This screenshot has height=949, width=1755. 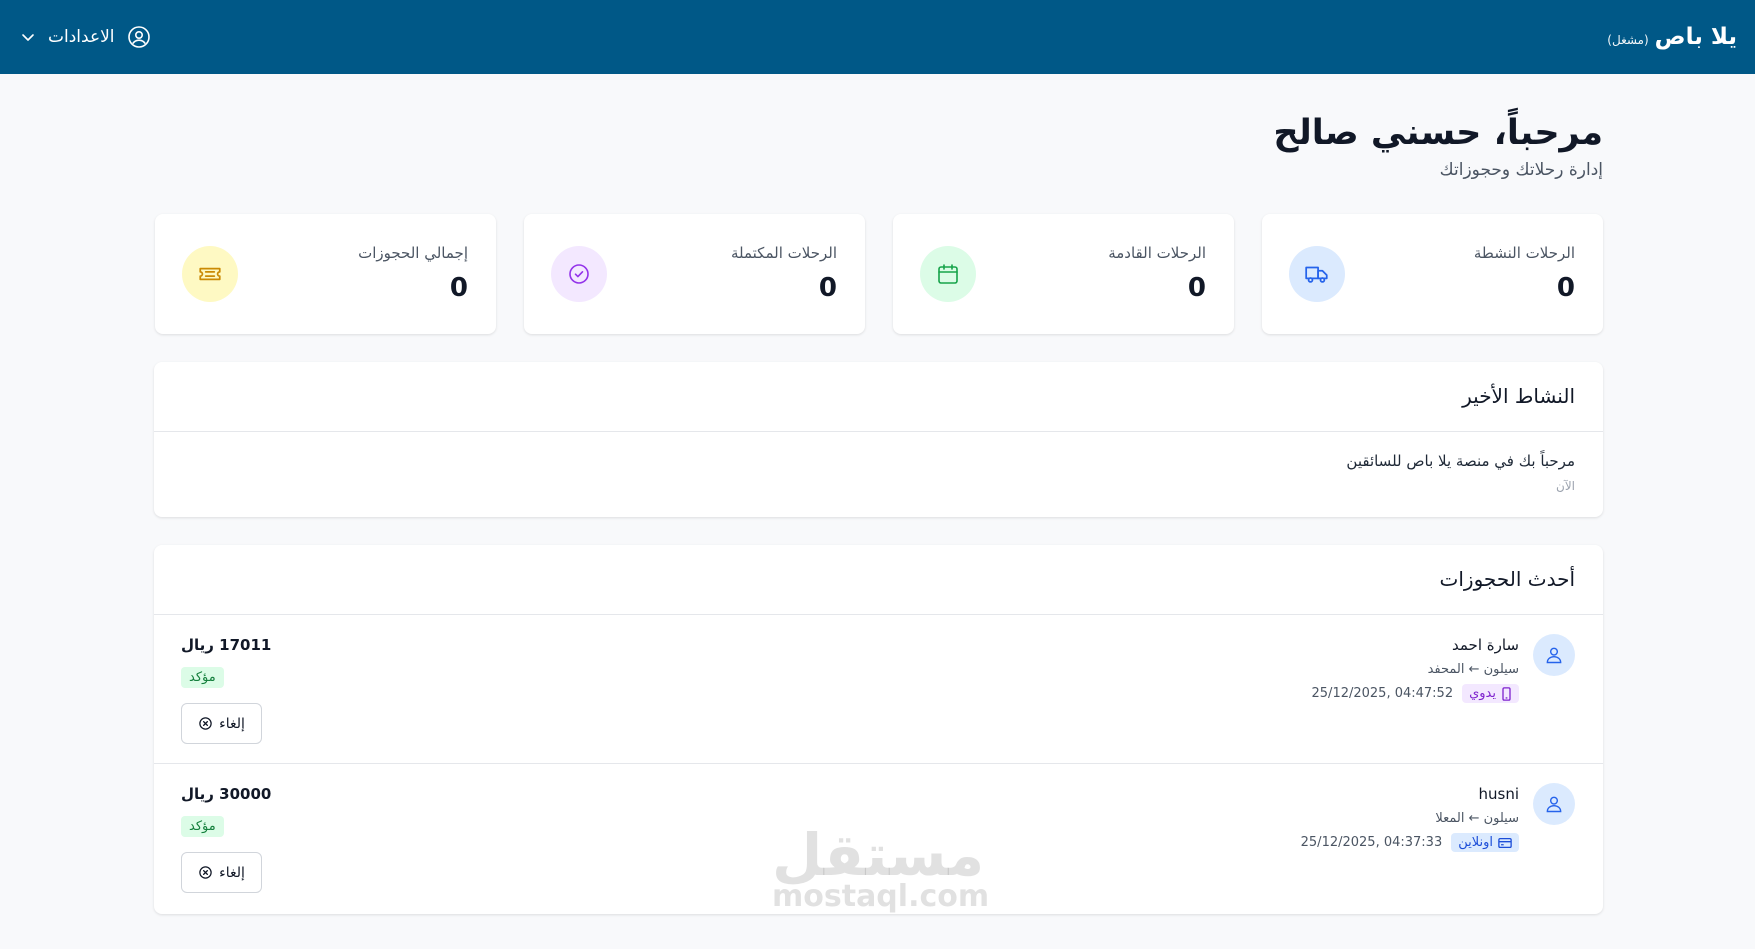 I want to click on mobile-icon, so click(x=1506, y=693).